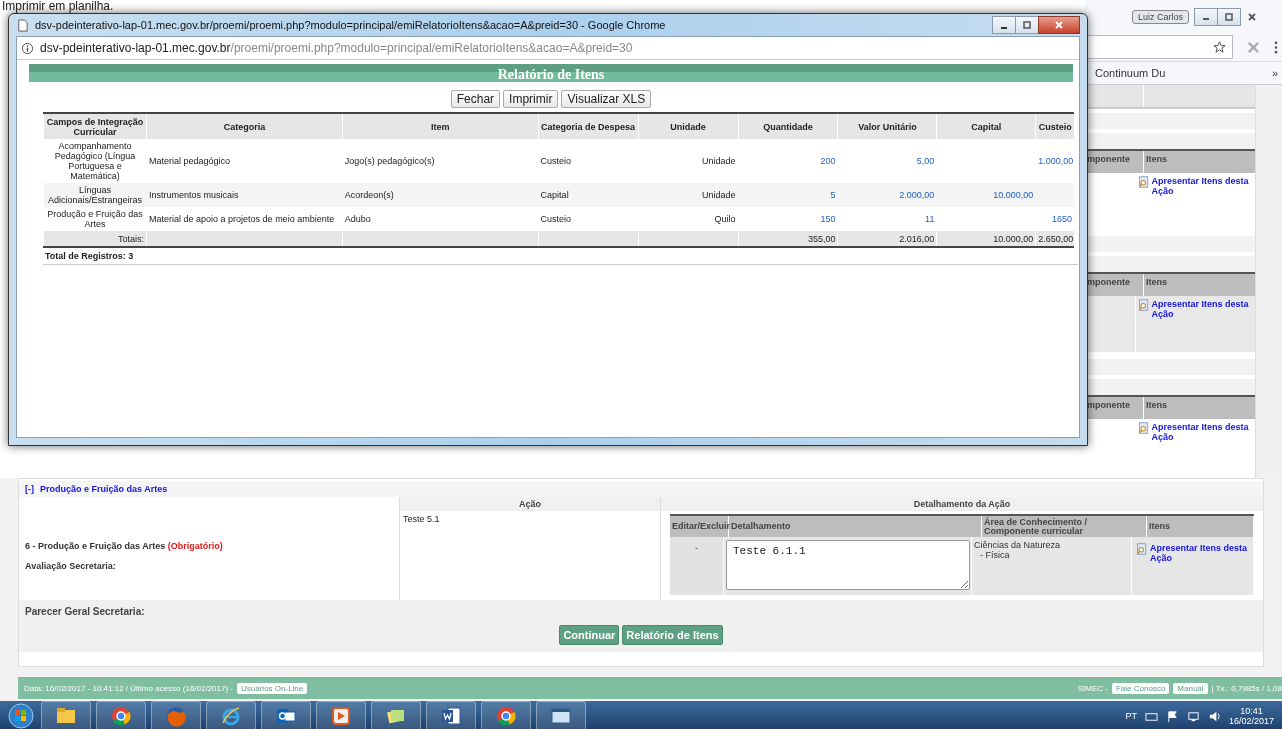  What do you see at coordinates (1246, 688) in the screenshot?
I see `timing-text: | Tx.: 0,7985s / 1,08` at bounding box center [1246, 688].